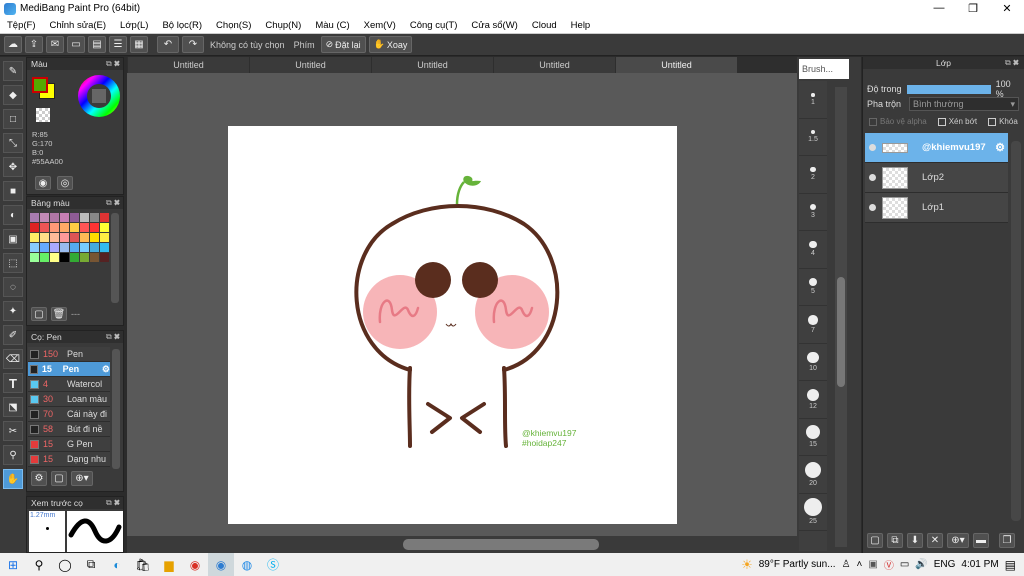 This screenshot has height=576, width=1024. Describe the element at coordinates (69, 444) in the screenshot. I see `brush-item: 15 G Pen` at that location.